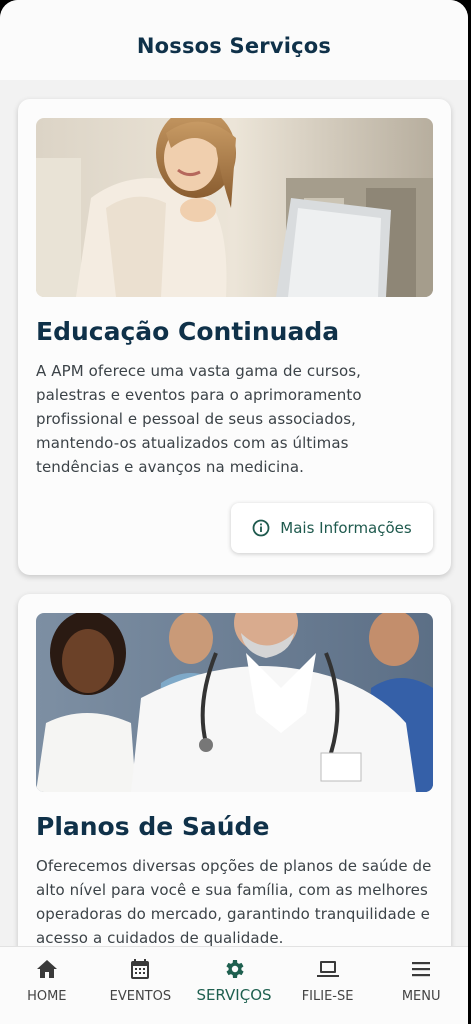 This screenshot has height=1024, width=471. What do you see at coordinates (234, 702) in the screenshot?
I see `health-plans-image` at bounding box center [234, 702].